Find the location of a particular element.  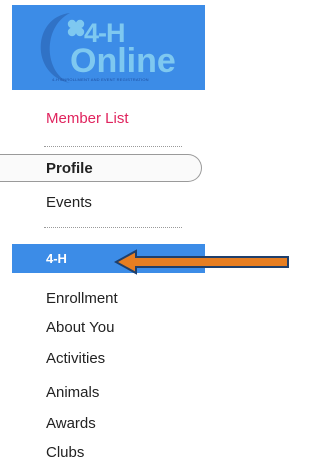

nav-item-clubs: Clubs is located at coordinates (65, 453).